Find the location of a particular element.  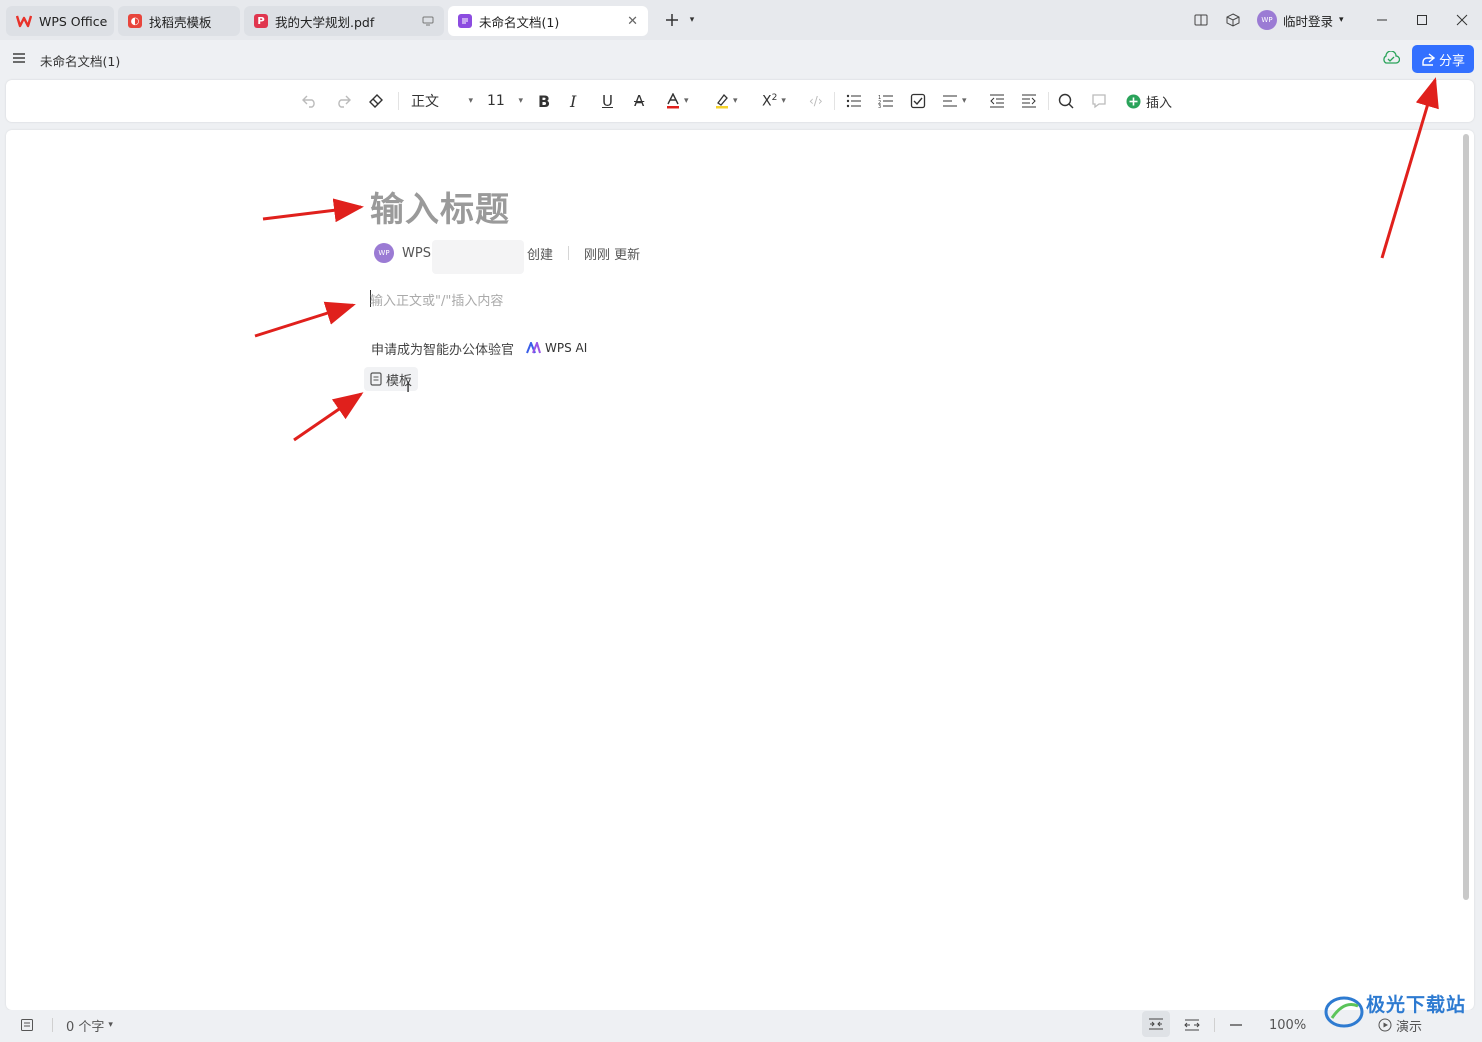

arrow-to-share is located at coordinates (1409, 168).